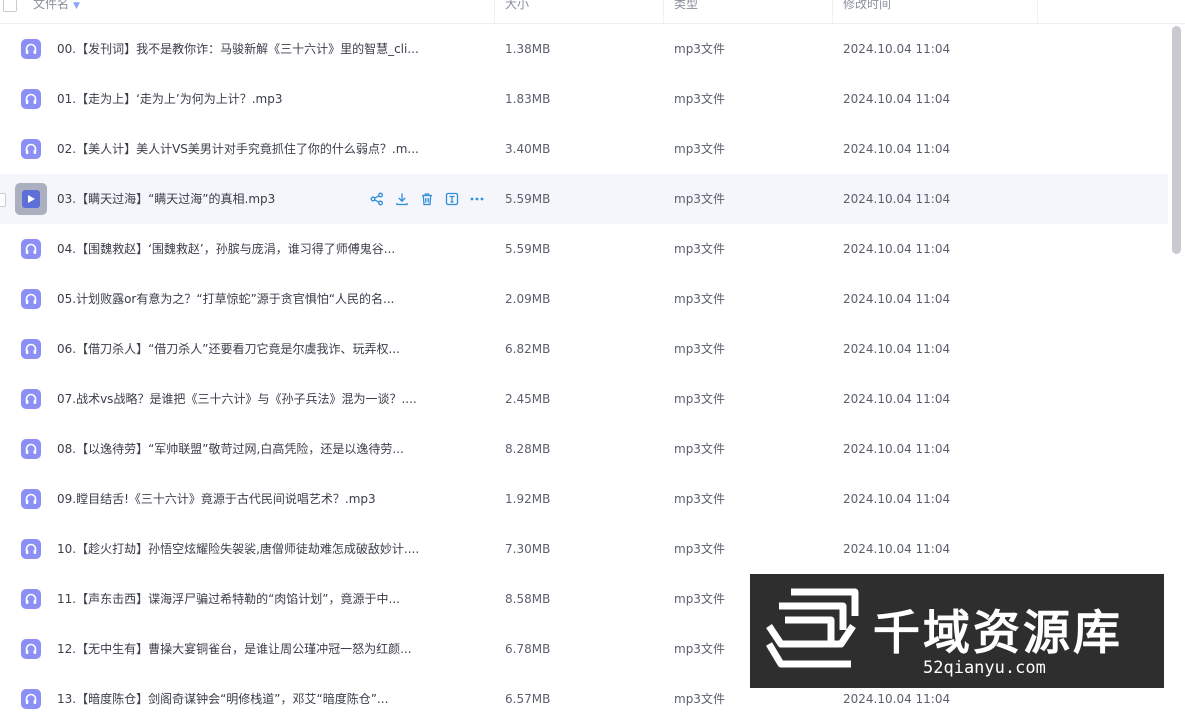 This screenshot has height=724, width=1185. What do you see at coordinates (580, 11) in the screenshot?
I see `size-column-header: 大小` at bounding box center [580, 11].